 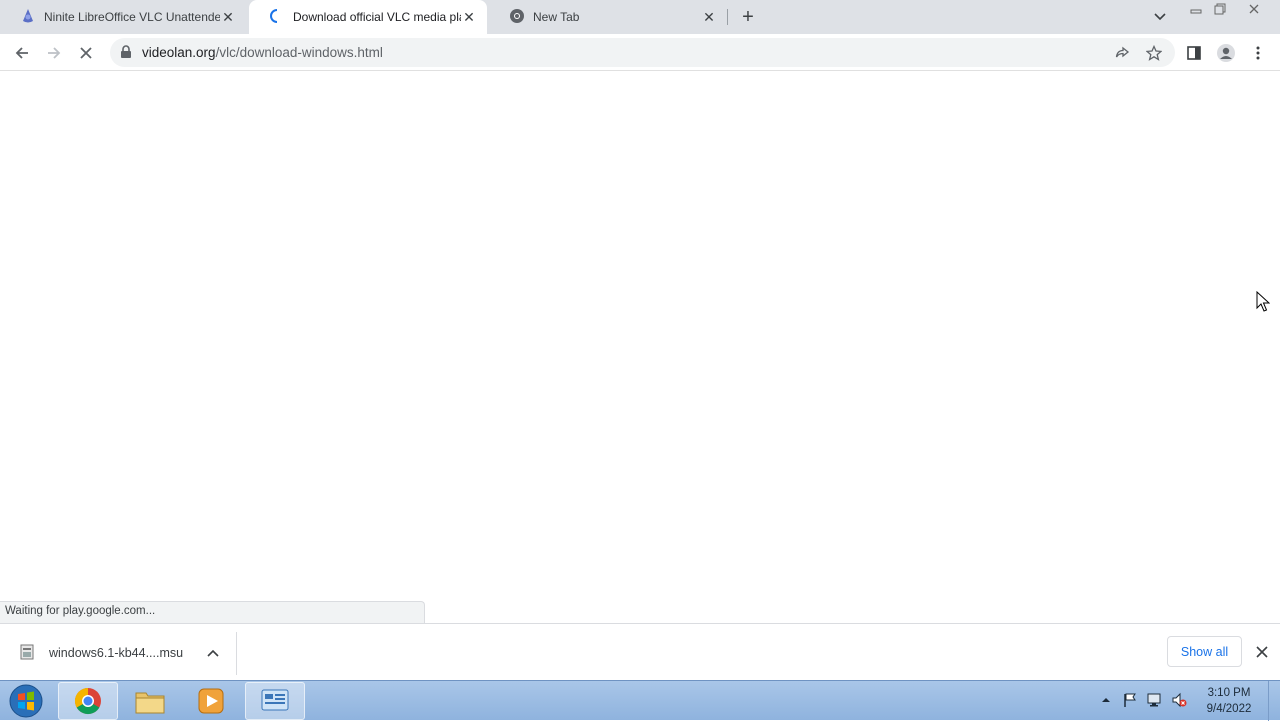 What do you see at coordinates (26, 701) in the screenshot?
I see `start-button` at bounding box center [26, 701].